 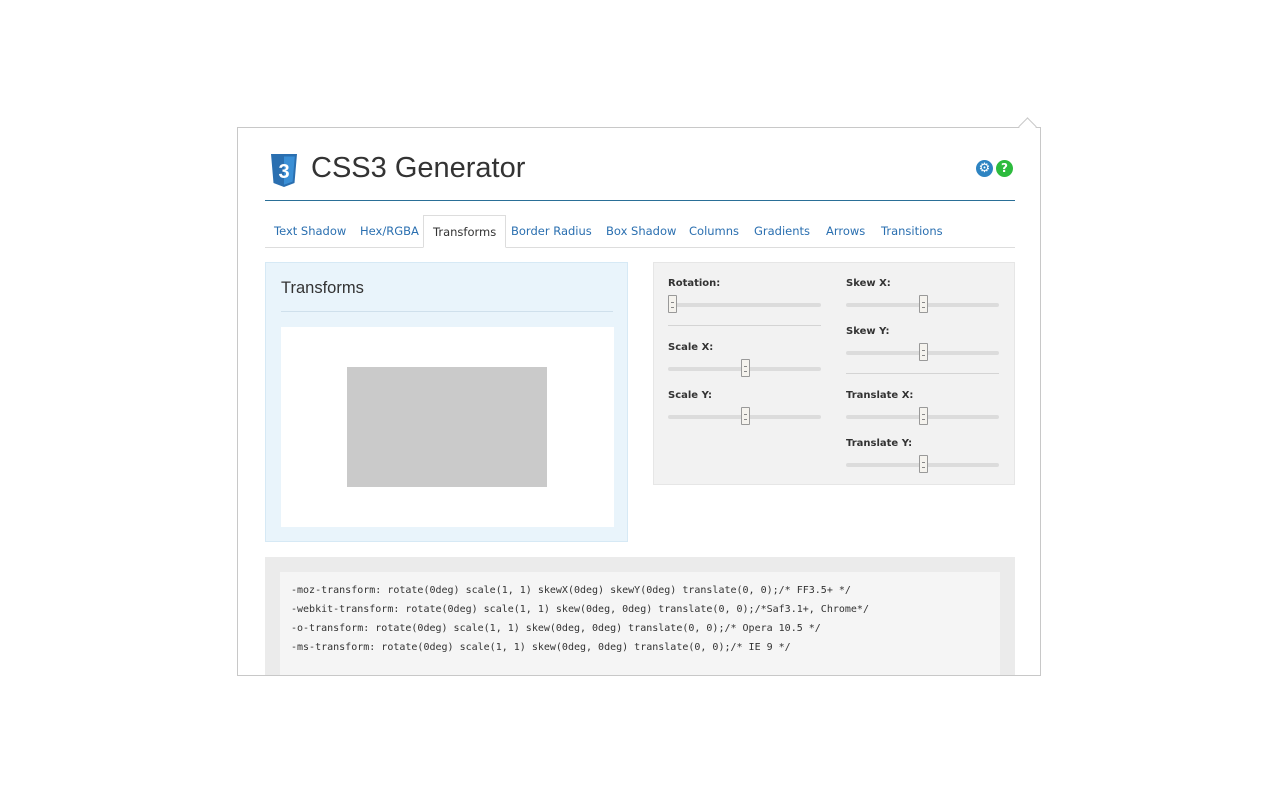 What do you see at coordinates (714, 231) in the screenshot?
I see `tab-columns: Columns` at bounding box center [714, 231].